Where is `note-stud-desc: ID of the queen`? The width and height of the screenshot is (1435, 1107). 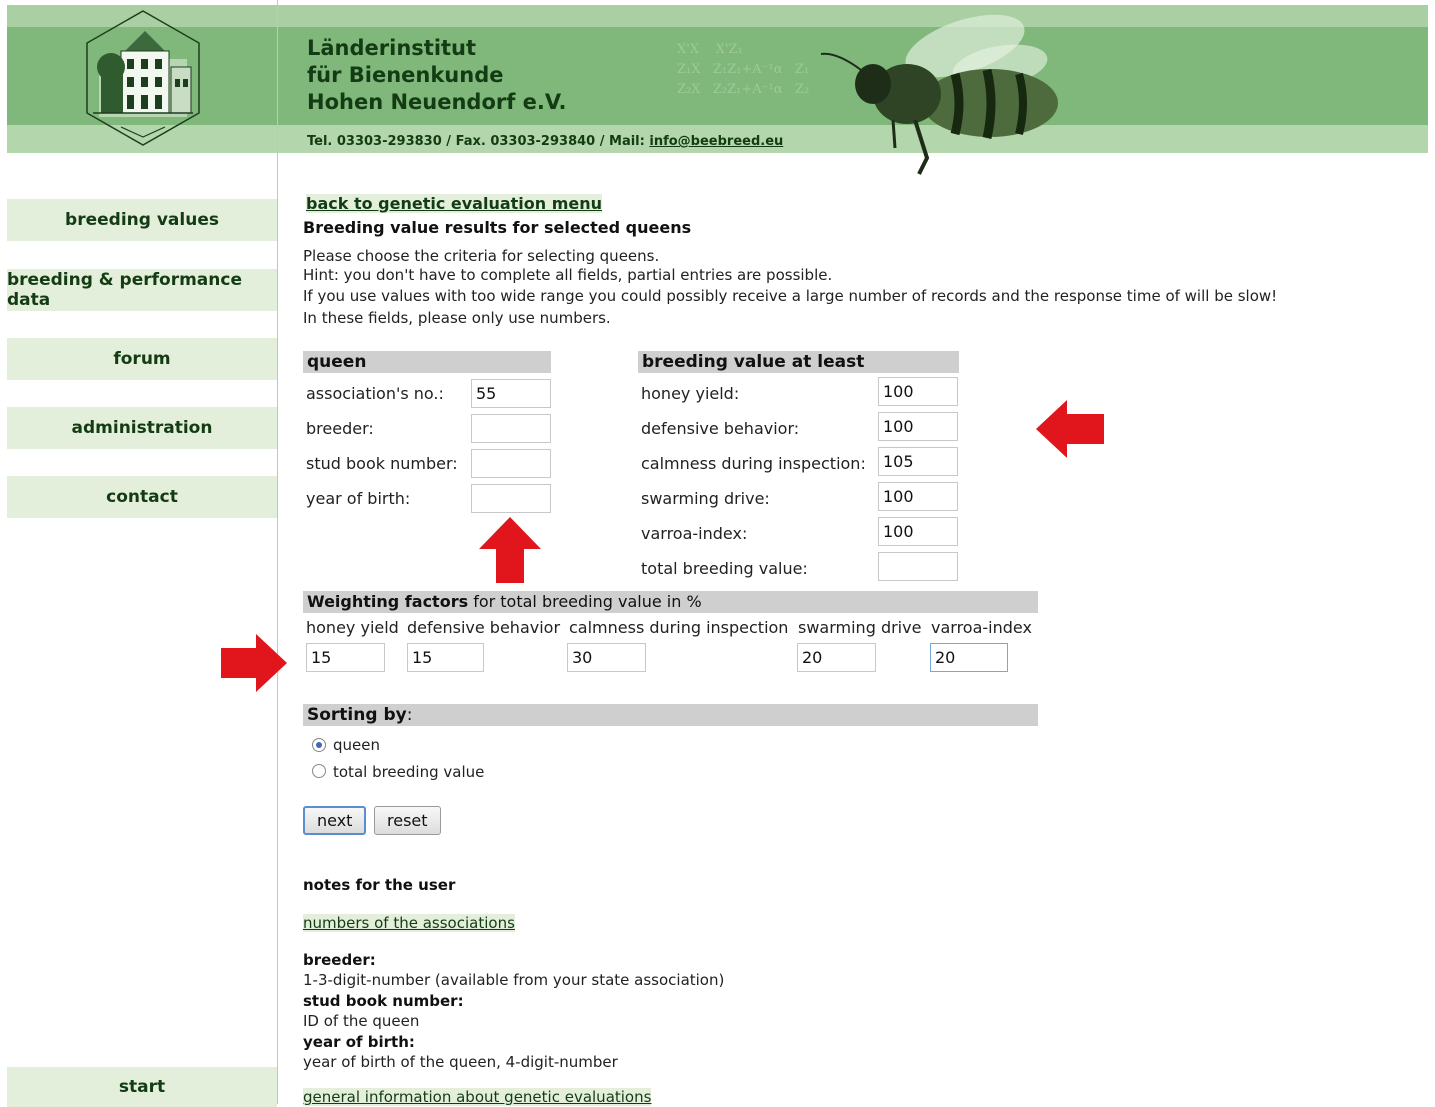 note-stud-desc: ID of the queen is located at coordinates (361, 1021).